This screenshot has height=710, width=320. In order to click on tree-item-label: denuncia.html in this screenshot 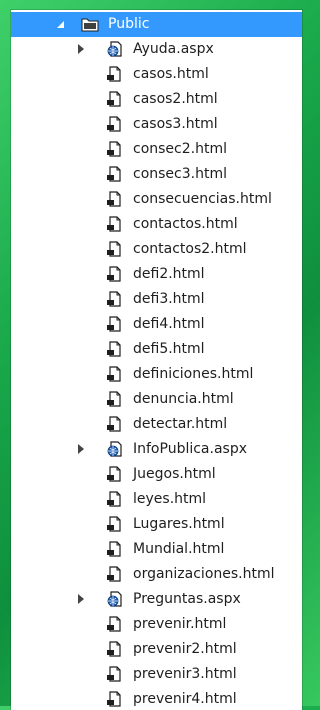, I will do `click(183, 399)`.